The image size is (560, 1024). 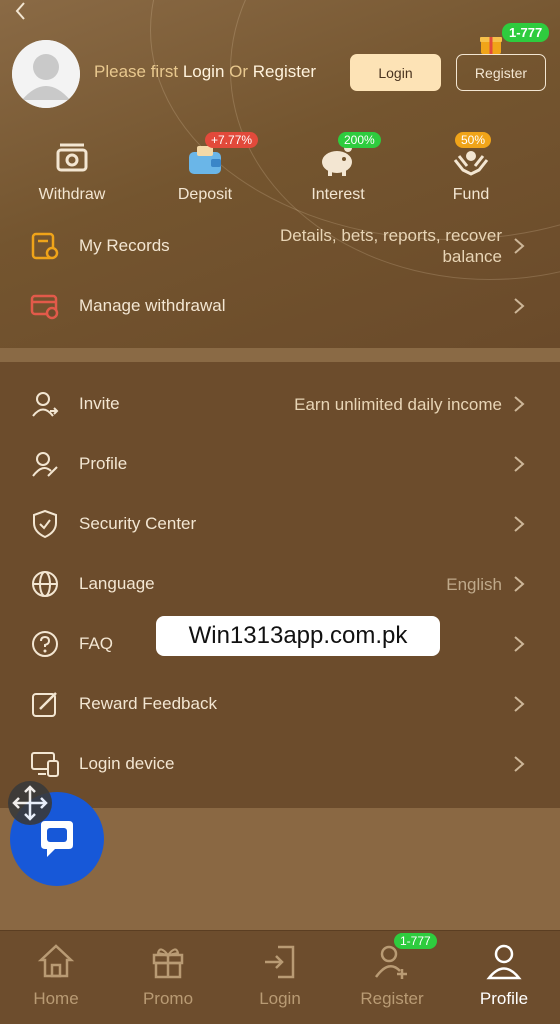 I want to click on quick-action-interest: 200% Interest, so click(x=338, y=168).